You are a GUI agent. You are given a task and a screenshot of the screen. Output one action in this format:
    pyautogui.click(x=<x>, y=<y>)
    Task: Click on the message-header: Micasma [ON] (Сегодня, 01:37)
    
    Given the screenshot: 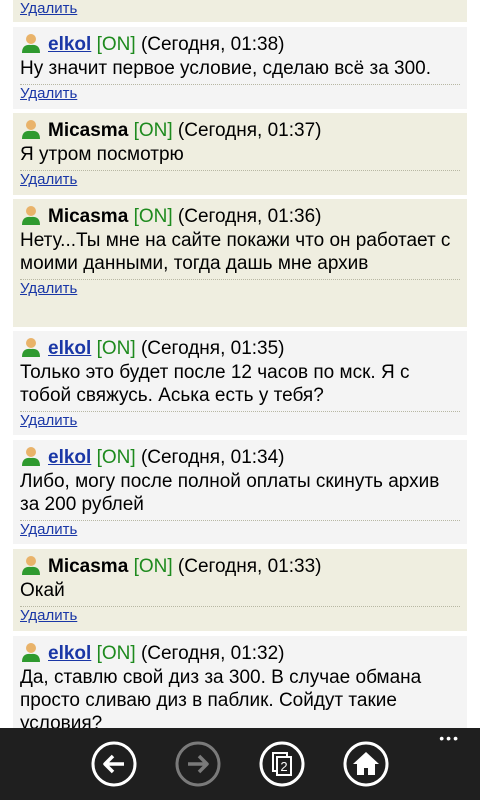 What is the action you would take?
    pyautogui.click(x=240, y=130)
    